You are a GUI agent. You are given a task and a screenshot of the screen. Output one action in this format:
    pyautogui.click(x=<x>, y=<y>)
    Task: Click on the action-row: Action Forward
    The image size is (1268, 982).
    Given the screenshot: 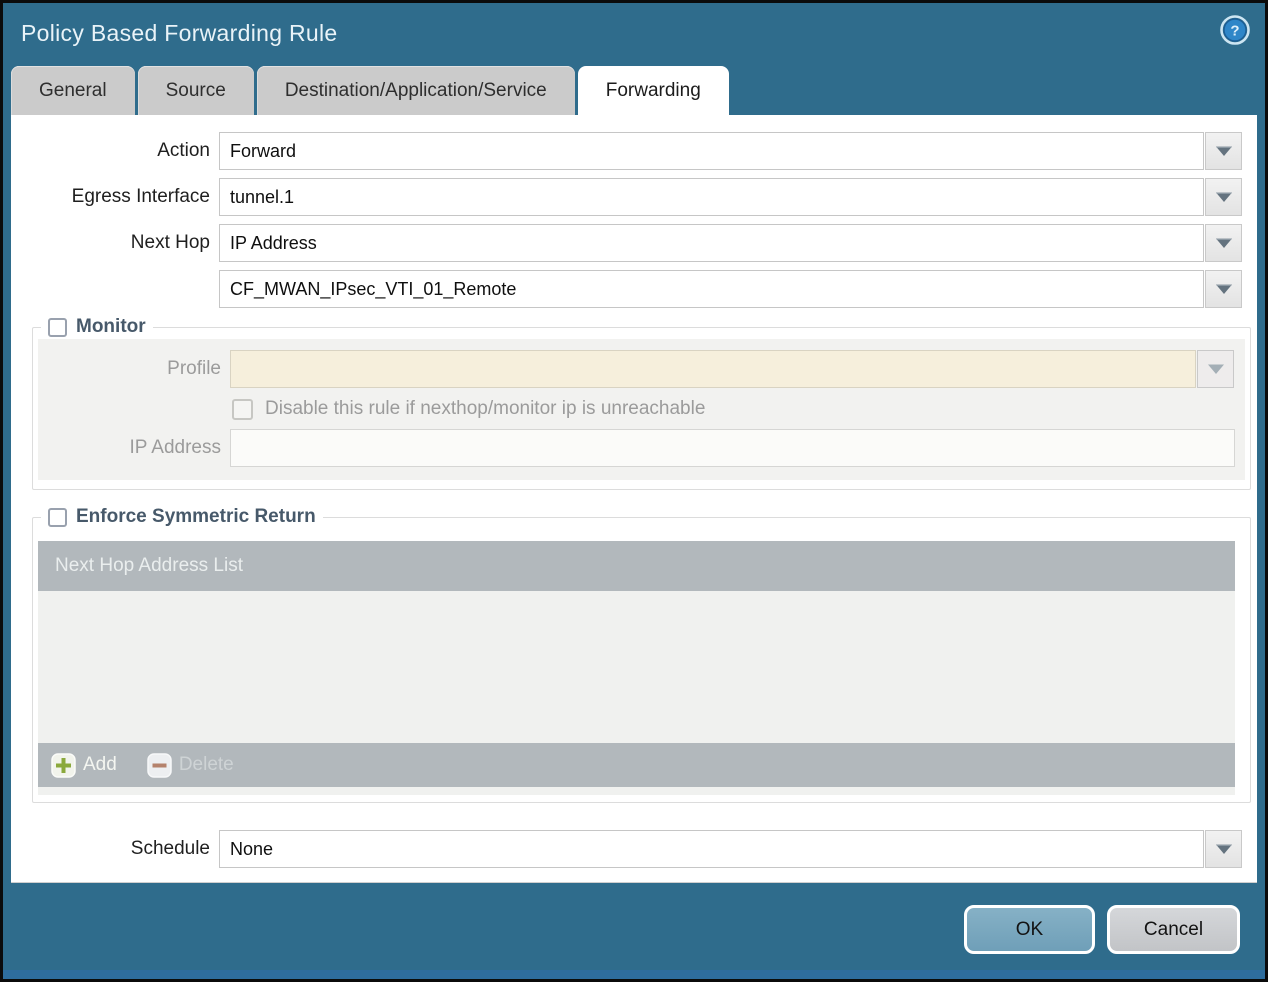 What is the action you would take?
    pyautogui.click(x=634, y=151)
    